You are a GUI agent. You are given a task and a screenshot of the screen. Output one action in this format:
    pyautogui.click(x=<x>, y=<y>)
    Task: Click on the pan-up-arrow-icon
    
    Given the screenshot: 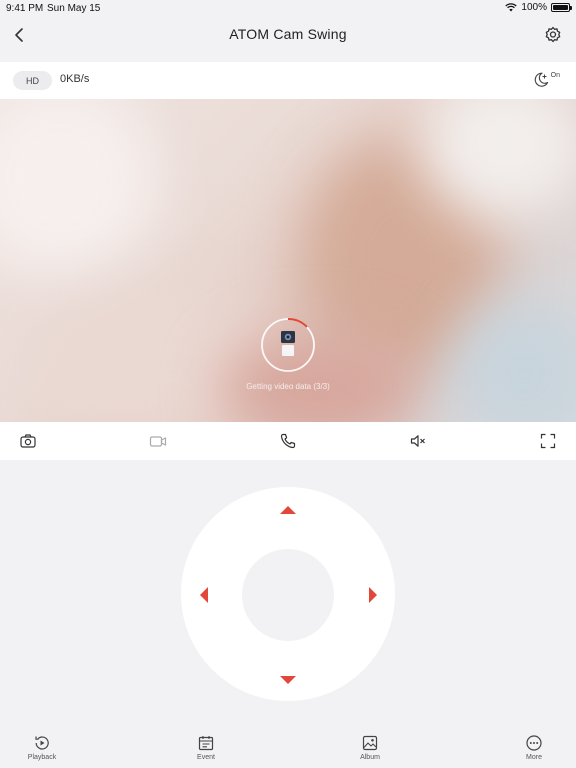 What is the action you would take?
    pyautogui.click(x=288, y=510)
    